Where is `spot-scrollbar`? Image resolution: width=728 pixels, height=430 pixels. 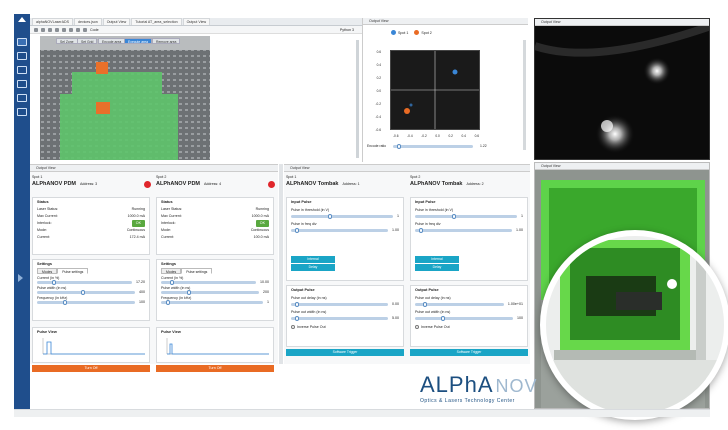
spot-scrollbar is located at coordinates (524, 95).